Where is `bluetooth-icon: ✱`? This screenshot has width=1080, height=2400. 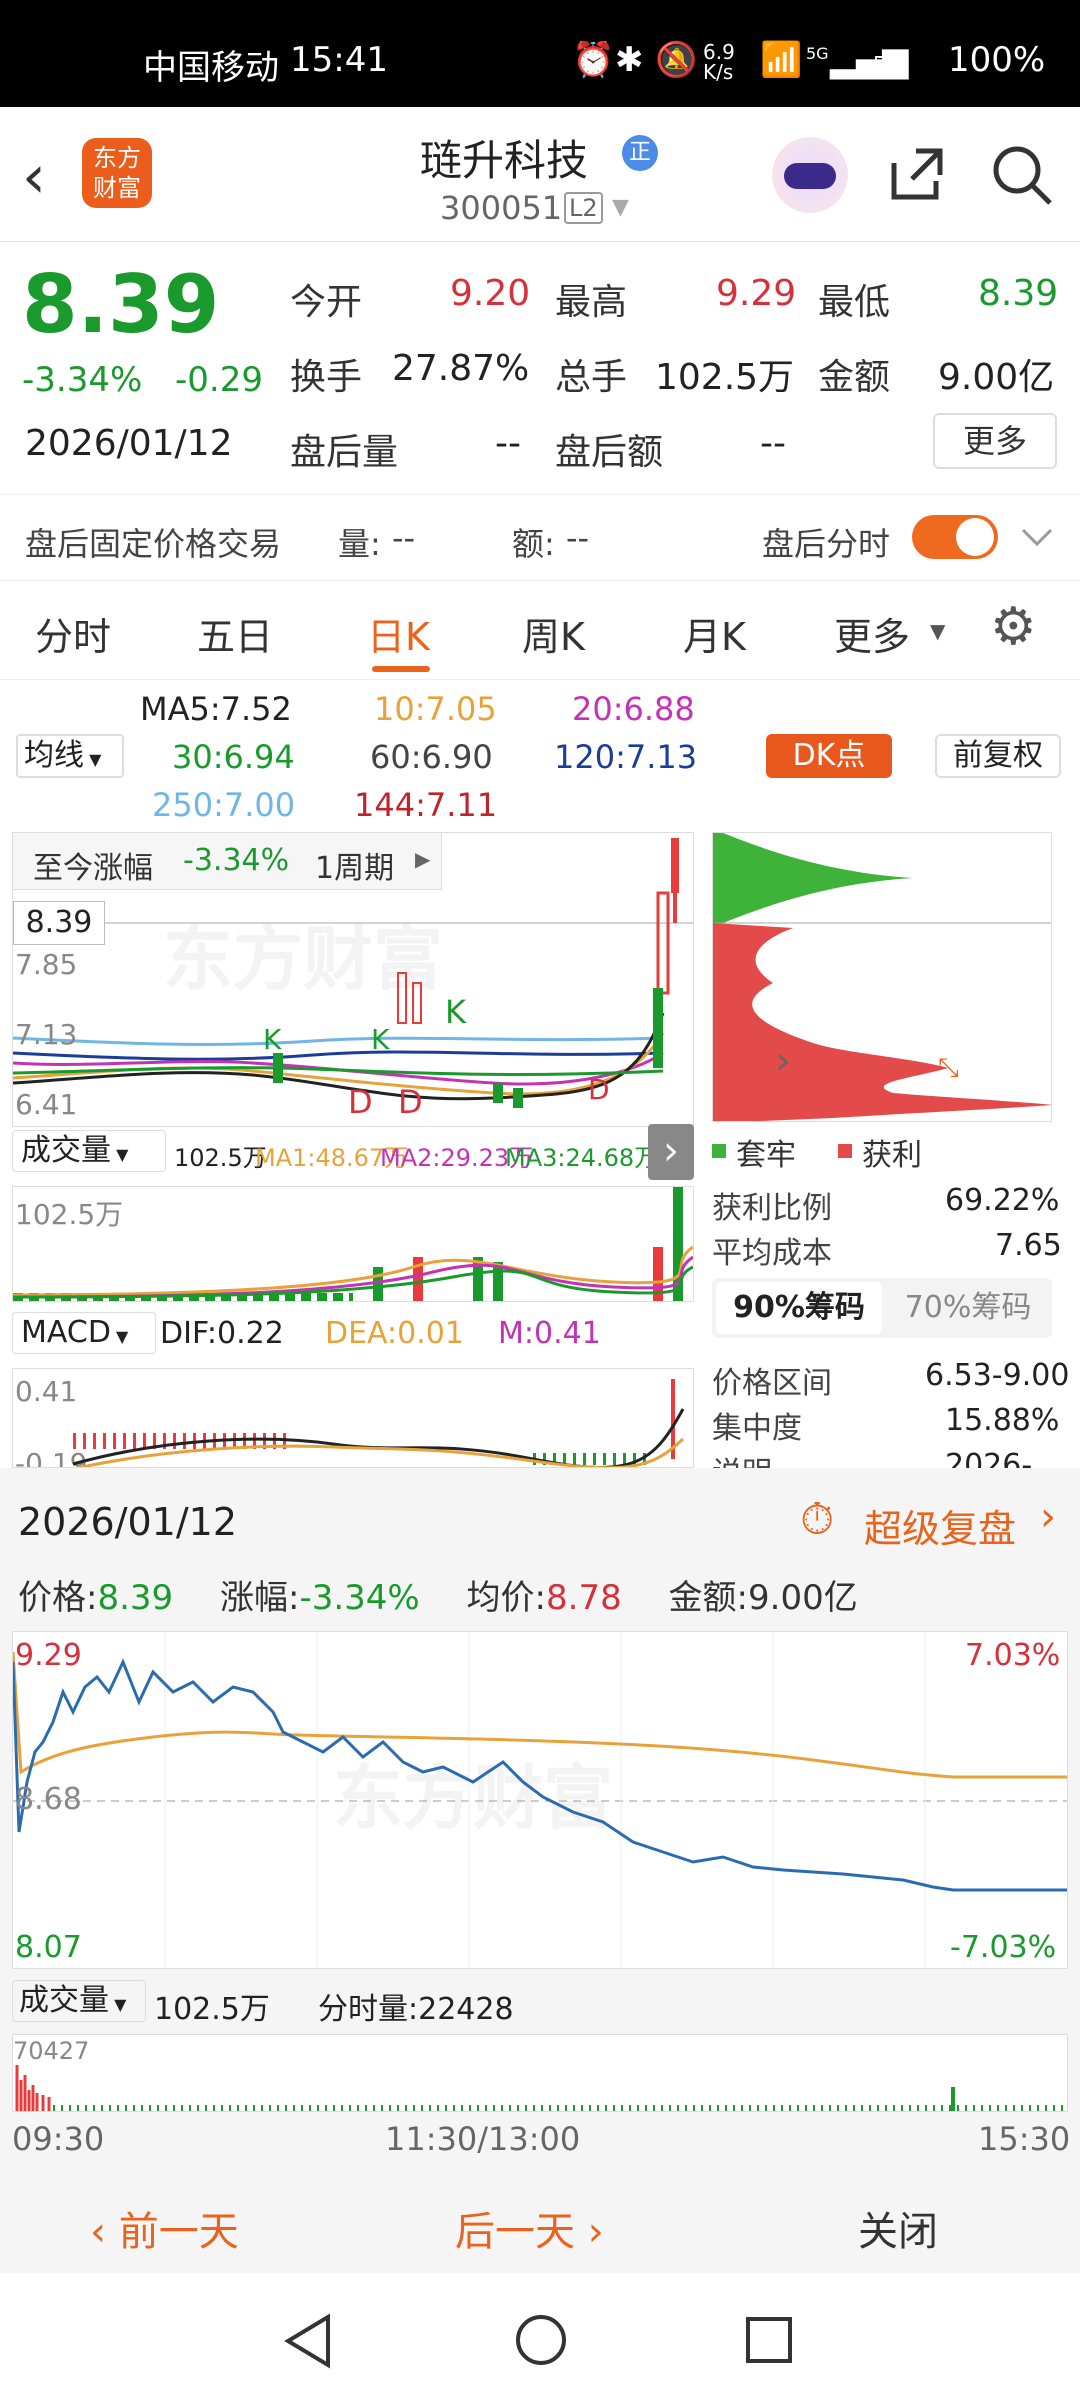 bluetooth-icon: ✱ is located at coordinates (629, 60).